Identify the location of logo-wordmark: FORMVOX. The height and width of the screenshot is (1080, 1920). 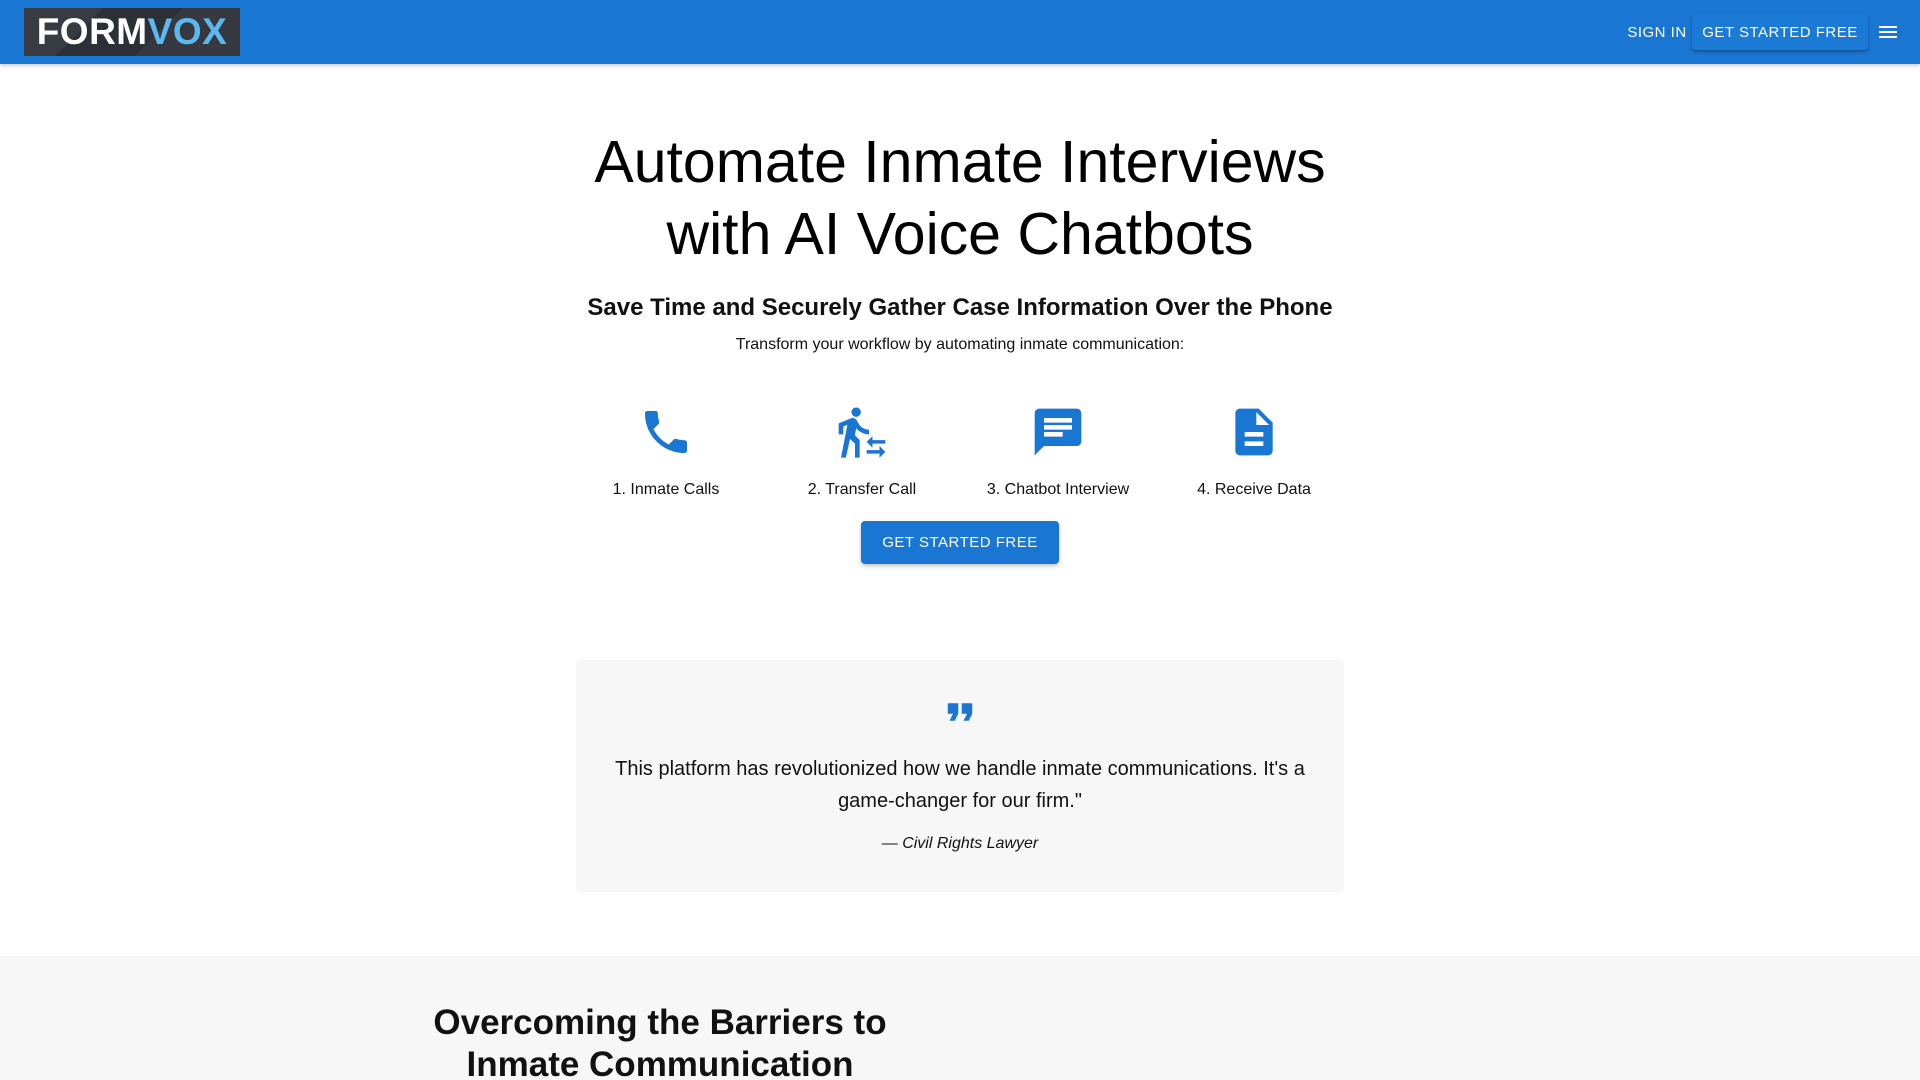
(132, 31).